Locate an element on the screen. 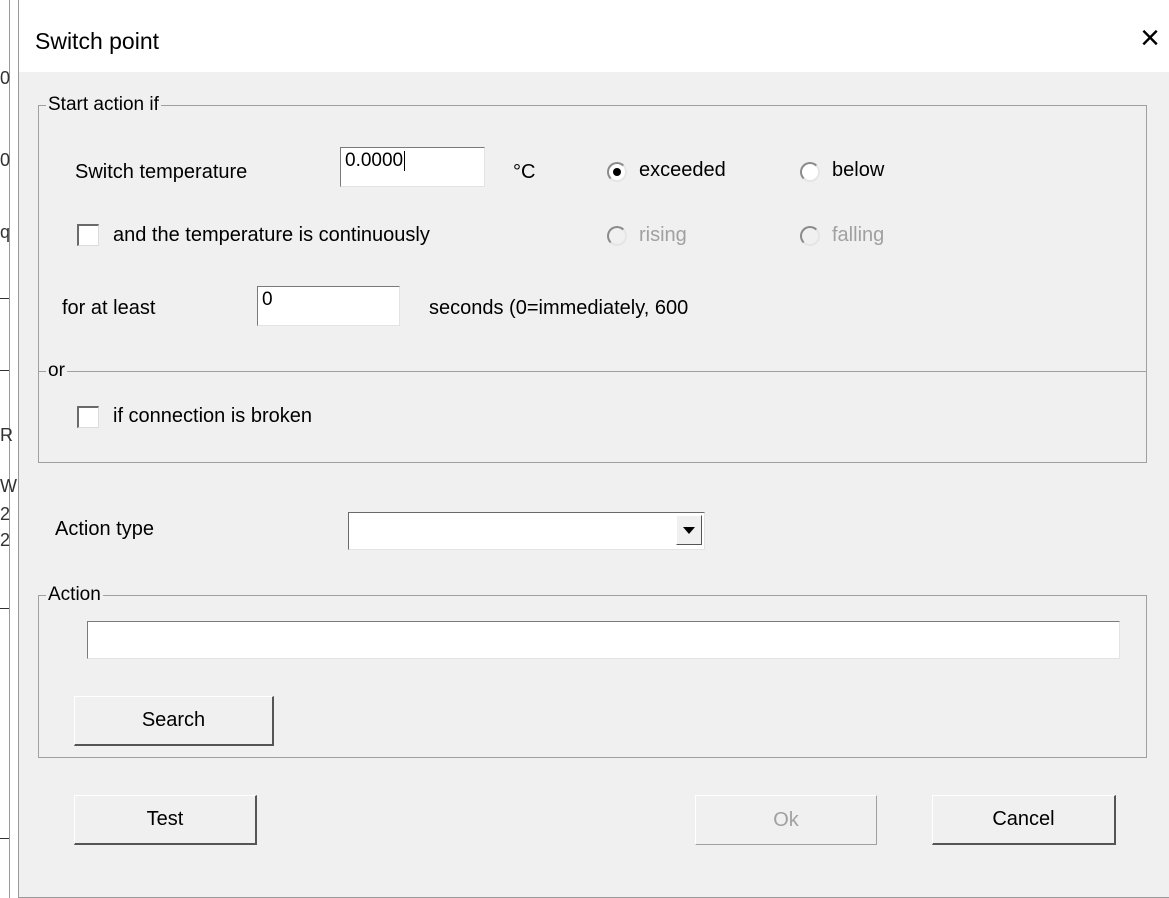 This screenshot has height=898, width=1169. switch-temperature-value: 0.0000 is located at coordinates (374, 160).